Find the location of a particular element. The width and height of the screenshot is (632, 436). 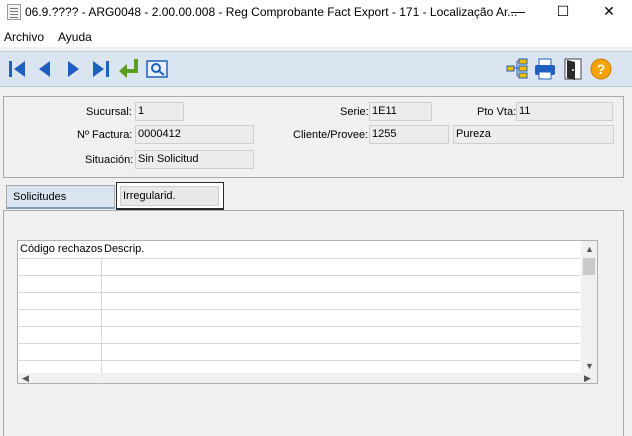

pto-vta-label: Pto Vta: is located at coordinates (497, 112).